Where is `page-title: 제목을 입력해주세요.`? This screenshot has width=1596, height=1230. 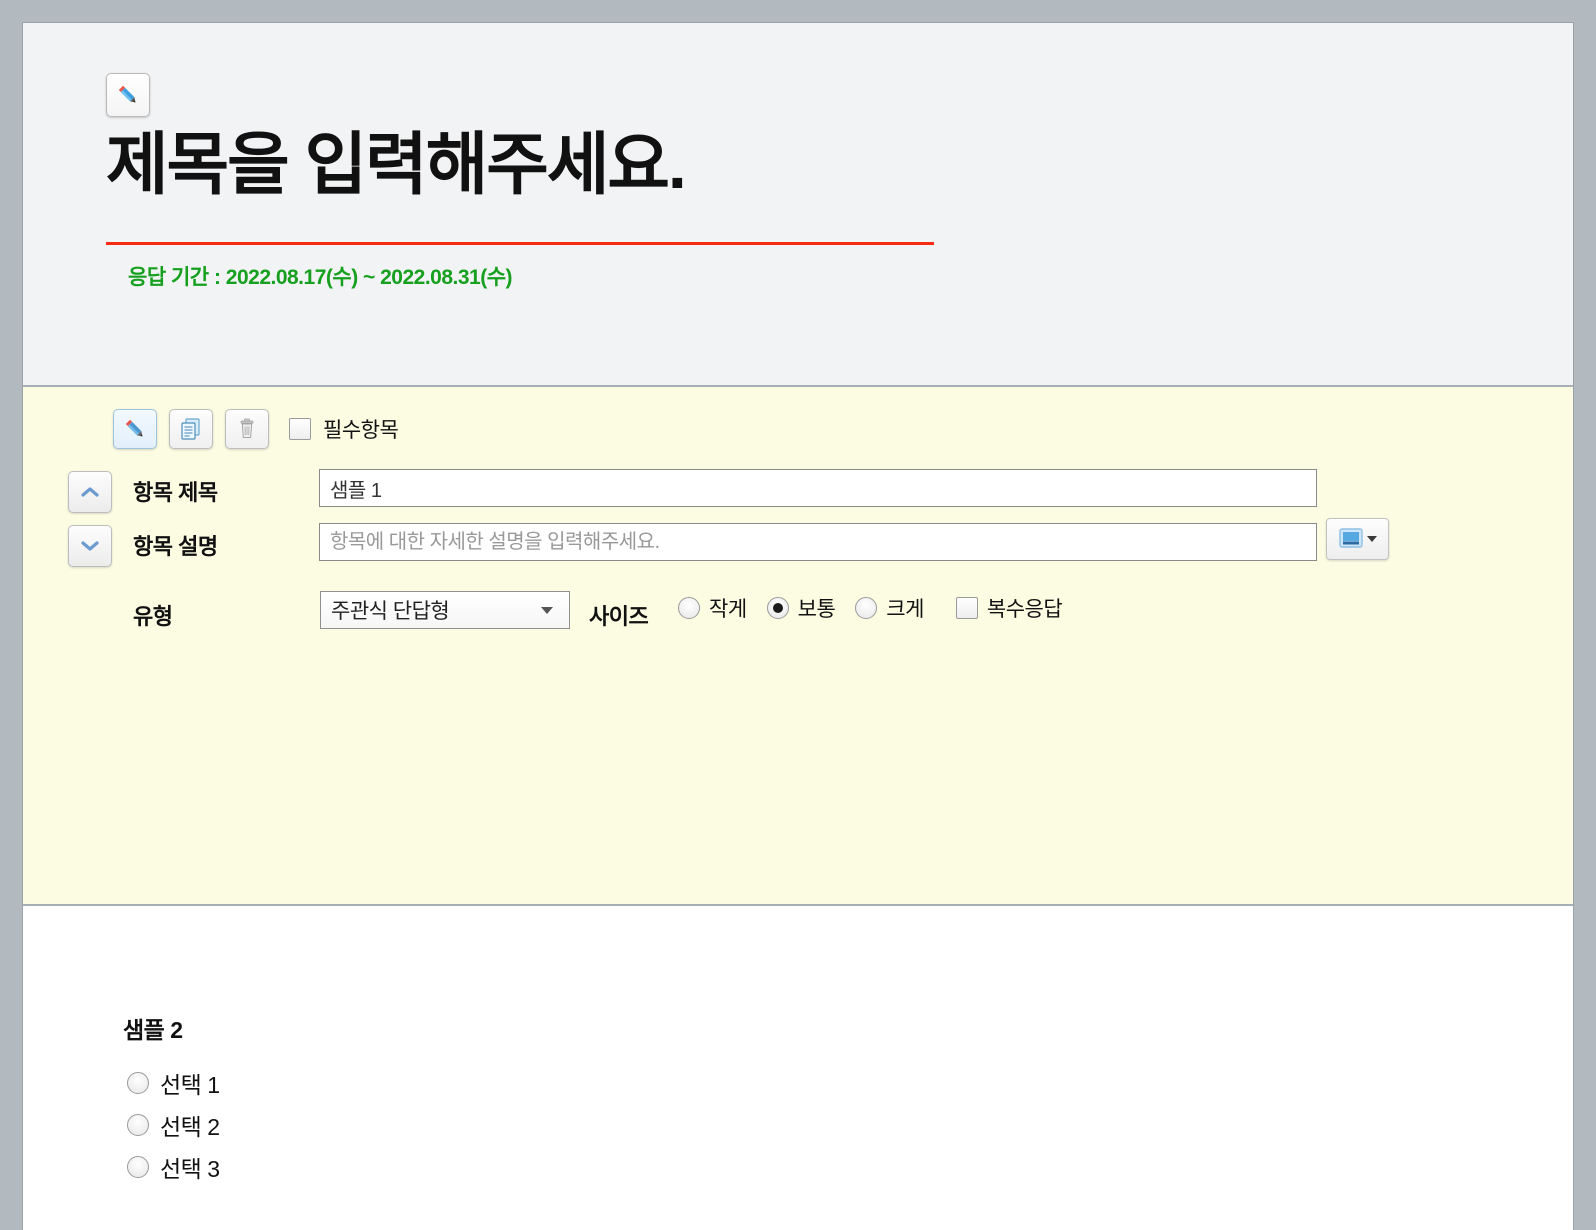
page-title: 제목을 입력해주세요. is located at coordinates (396, 165).